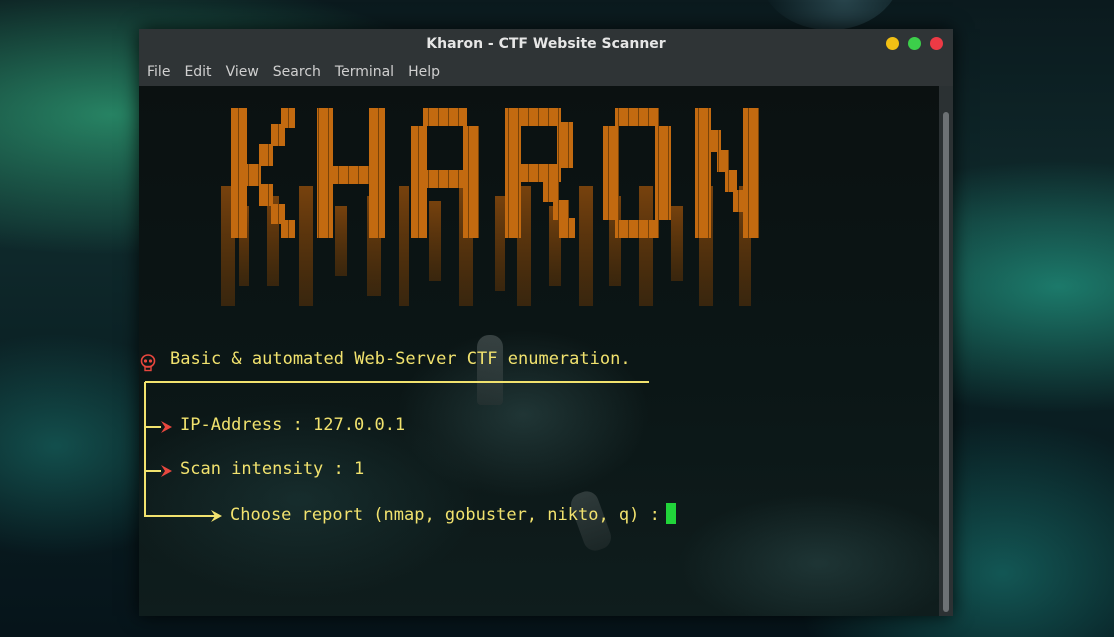  Describe the element at coordinates (892, 43) in the screenshot. I see `minimize-button` at that location.